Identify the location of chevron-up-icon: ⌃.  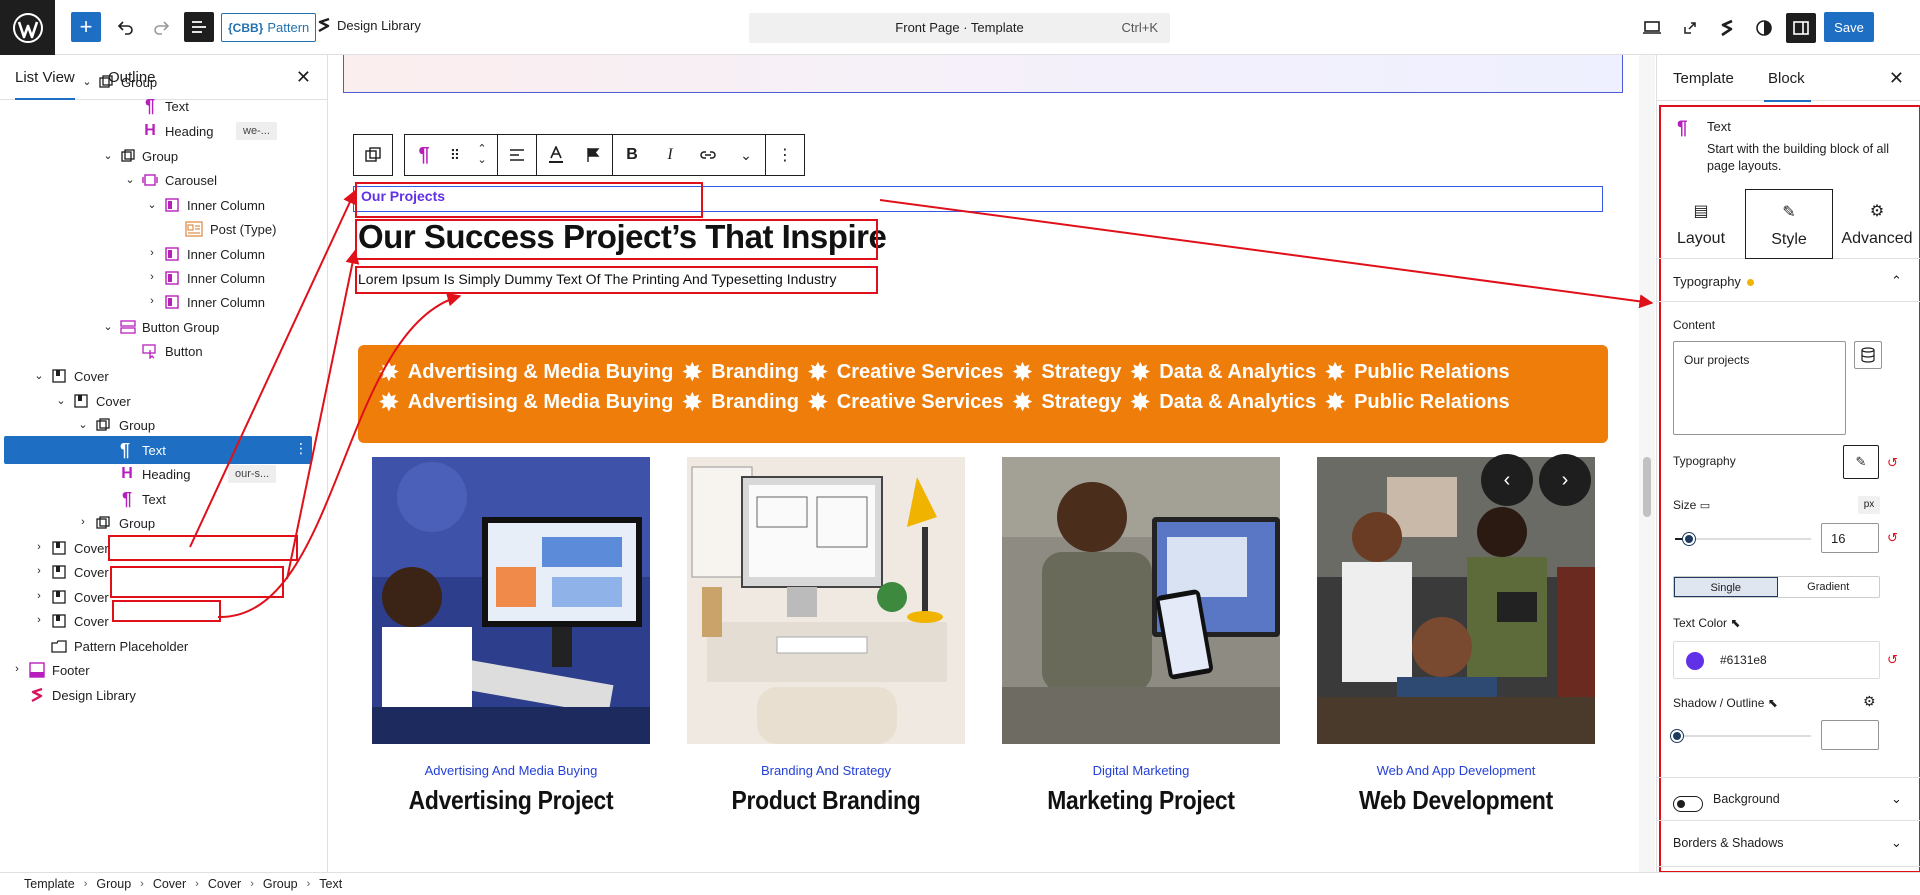
(1896, 281).